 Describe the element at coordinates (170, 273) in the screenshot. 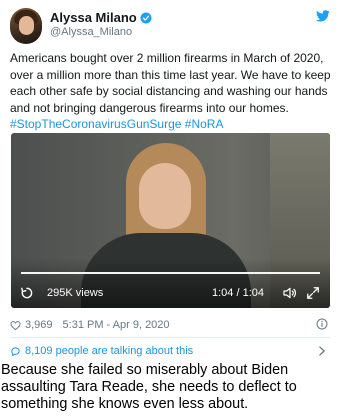

I see `video-progress-bar` at that location.